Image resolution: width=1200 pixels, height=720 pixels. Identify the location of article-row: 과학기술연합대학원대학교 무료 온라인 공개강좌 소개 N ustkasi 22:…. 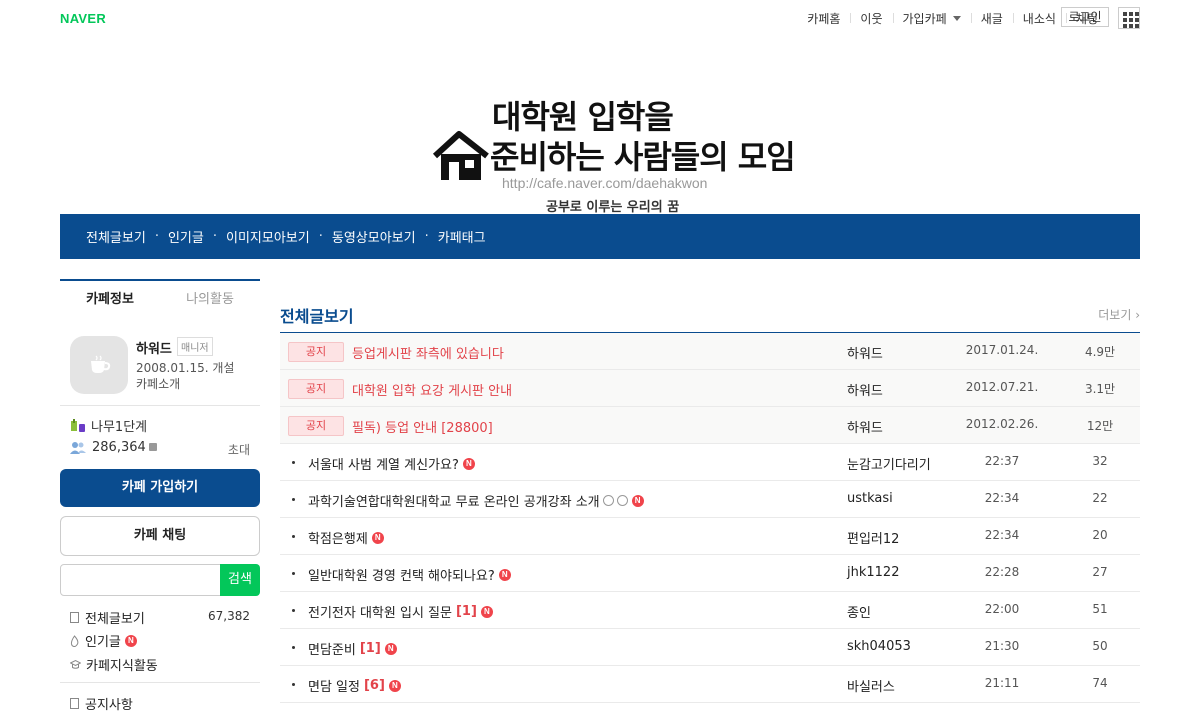
(710, 499).